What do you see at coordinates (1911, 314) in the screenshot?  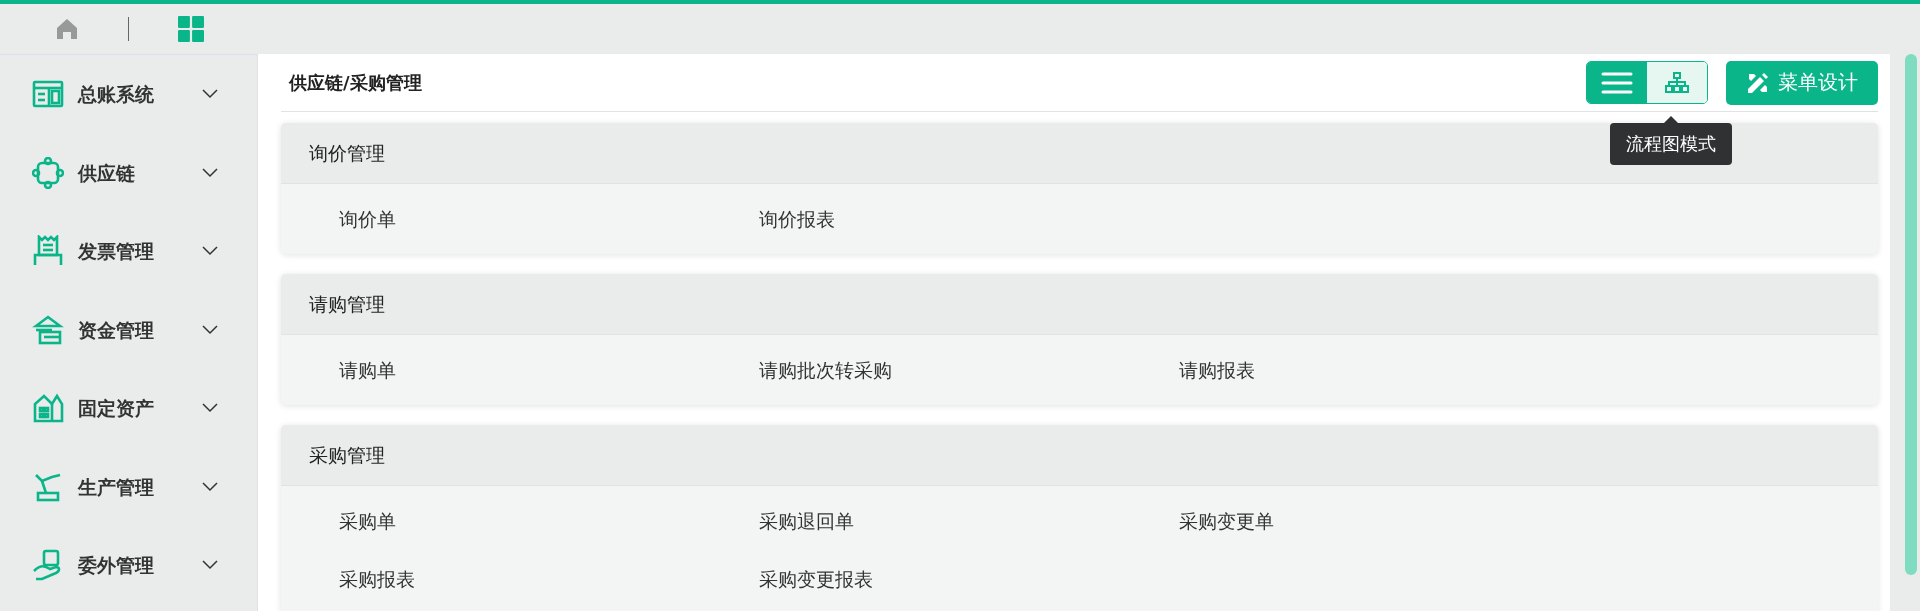 I see `scrollbar` at bounding box center [1911, 314].